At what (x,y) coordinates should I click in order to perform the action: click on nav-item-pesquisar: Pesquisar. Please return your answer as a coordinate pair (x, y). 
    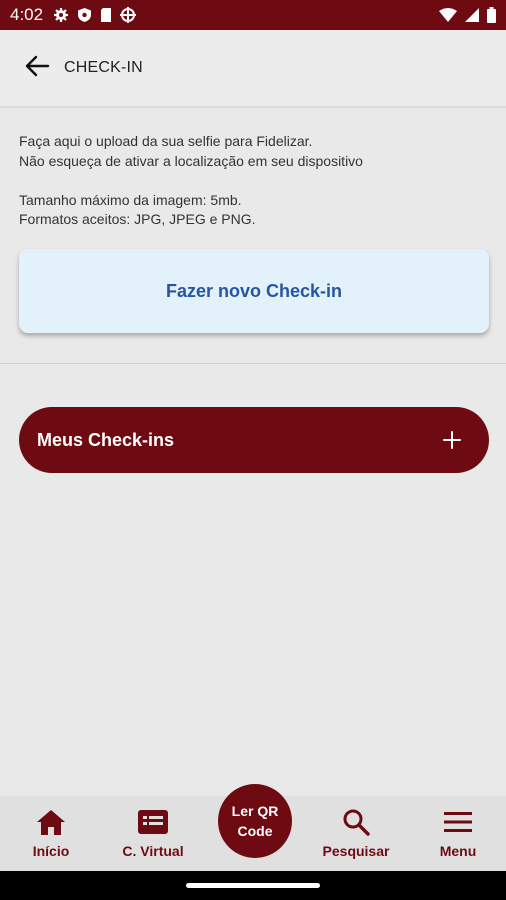
    Looking at the image, I should click on (356, 833).